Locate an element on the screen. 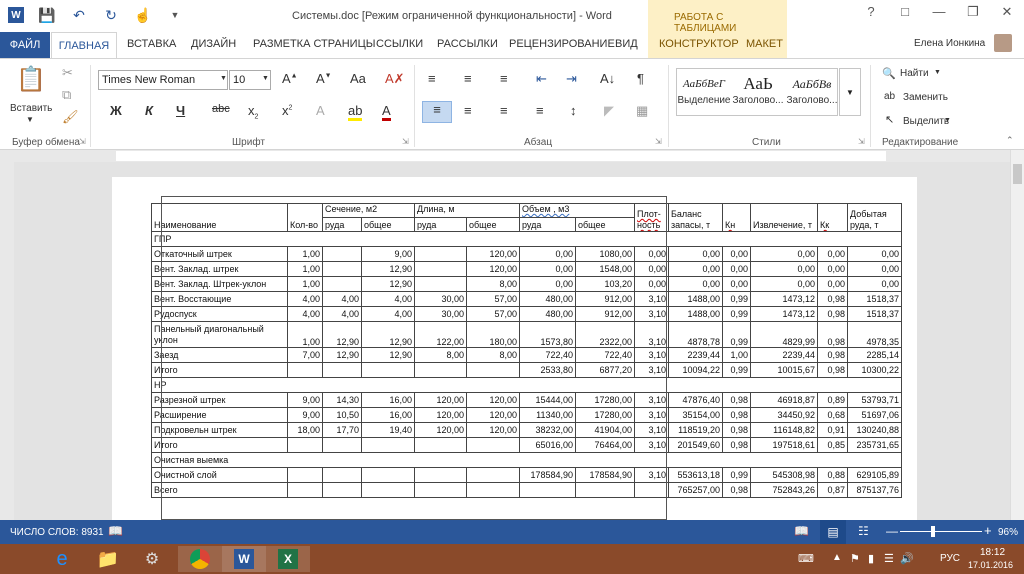 This screenshot has height=574, width=1024. replace-button: Заменить is located at coordinates (925, 97).